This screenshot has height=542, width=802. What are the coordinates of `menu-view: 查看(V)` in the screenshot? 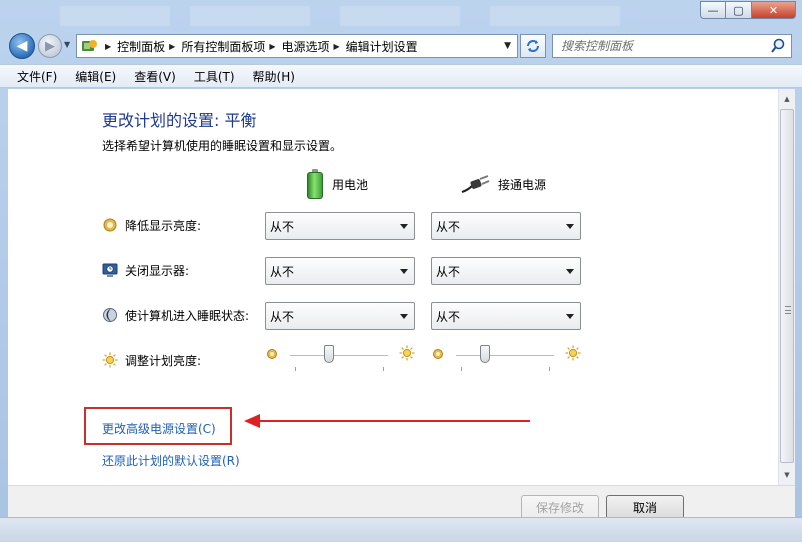 It's located at (155, 76).